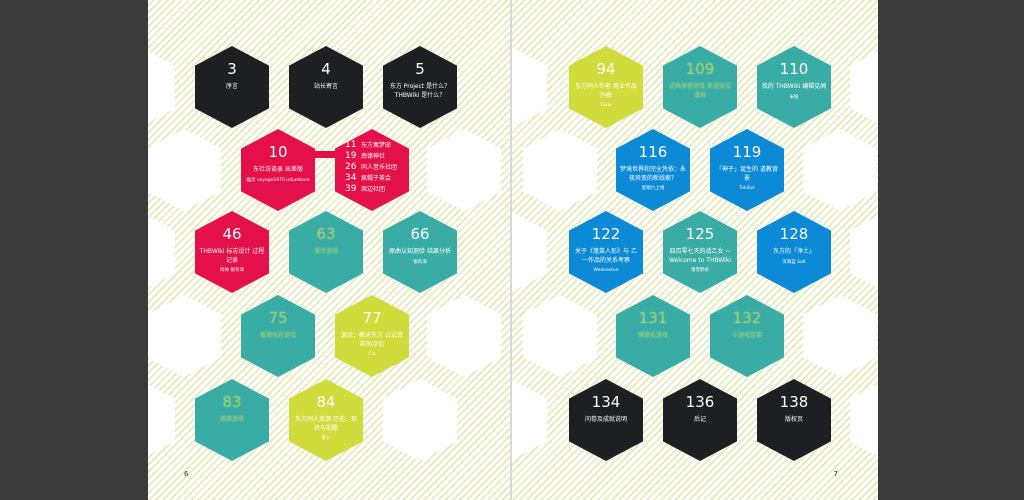 Image resolution: width=1024 pixels, height=500 pixels. I want to click on entry-author: 落雪鸦杀, so click(700, 270).